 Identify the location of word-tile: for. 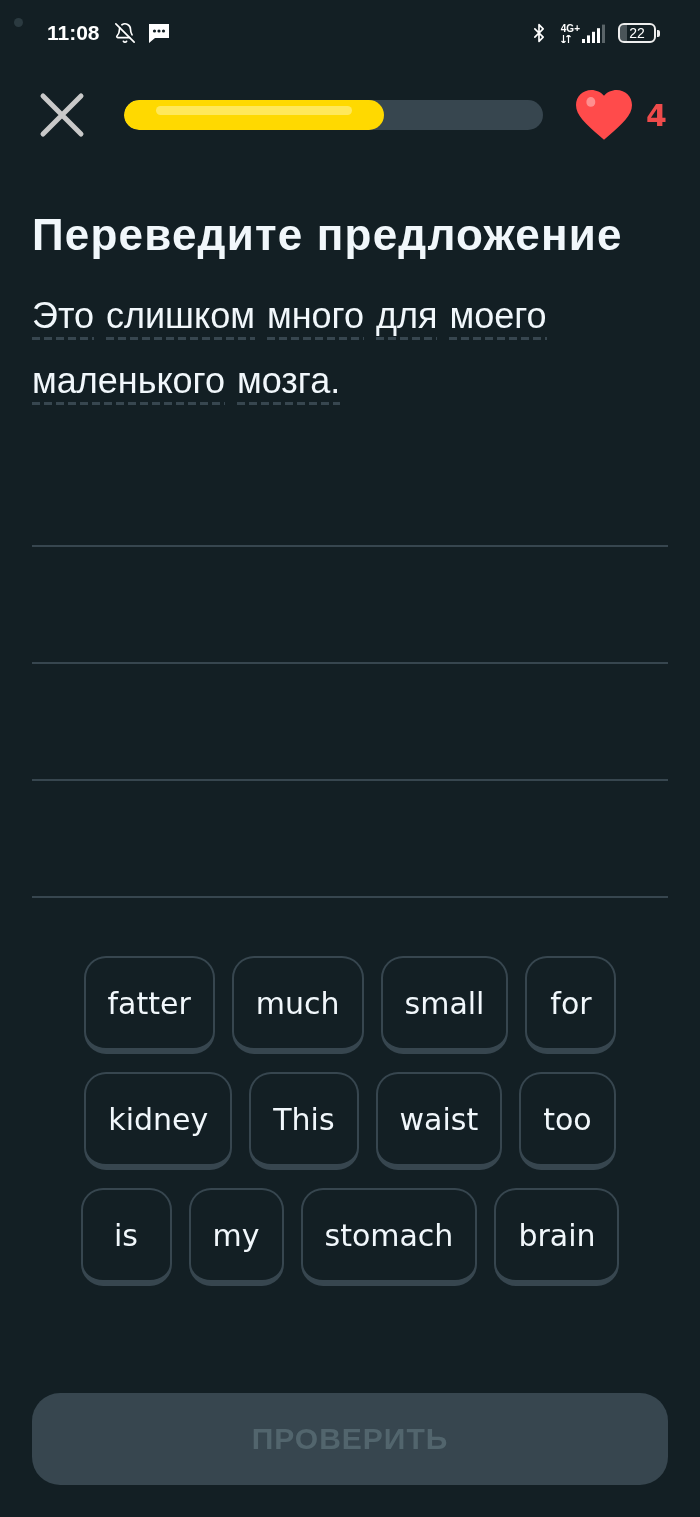
(571, 1005).